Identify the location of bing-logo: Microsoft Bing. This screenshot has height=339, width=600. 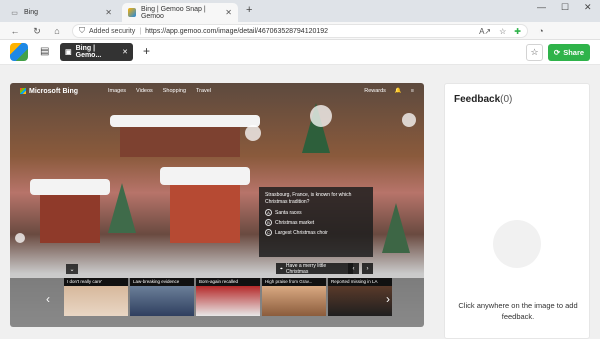
(49, 91).